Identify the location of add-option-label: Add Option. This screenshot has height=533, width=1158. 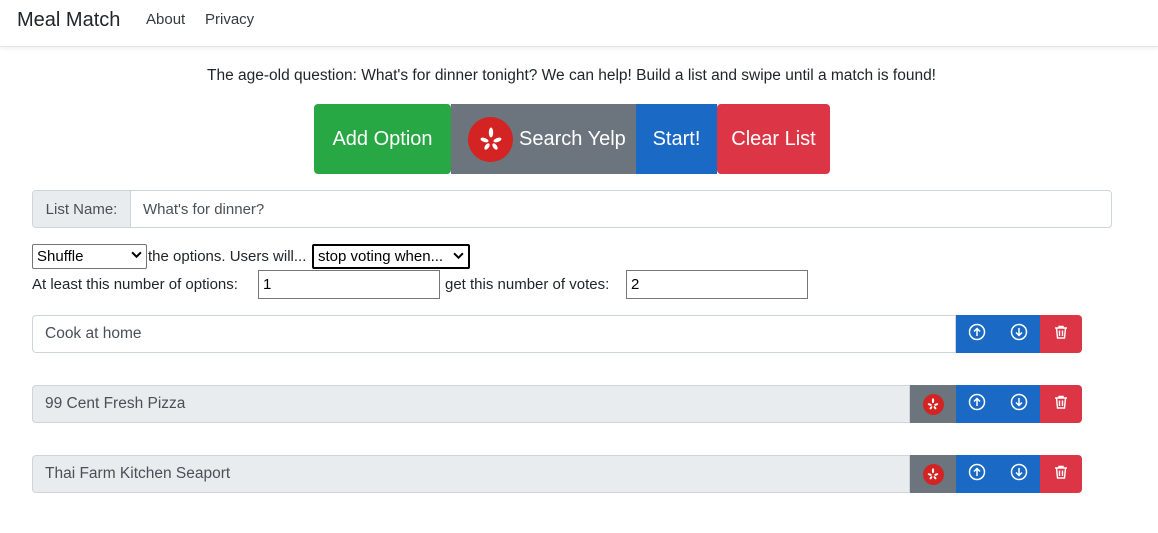
(382, 138).